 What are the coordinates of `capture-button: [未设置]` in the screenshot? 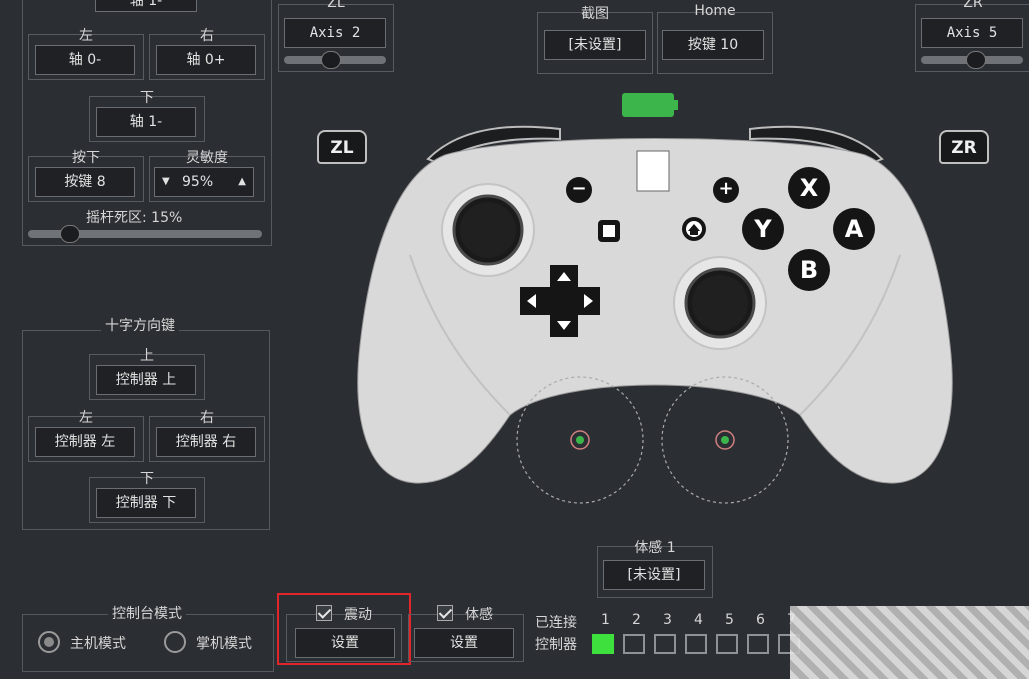 It's located at (595, 45).